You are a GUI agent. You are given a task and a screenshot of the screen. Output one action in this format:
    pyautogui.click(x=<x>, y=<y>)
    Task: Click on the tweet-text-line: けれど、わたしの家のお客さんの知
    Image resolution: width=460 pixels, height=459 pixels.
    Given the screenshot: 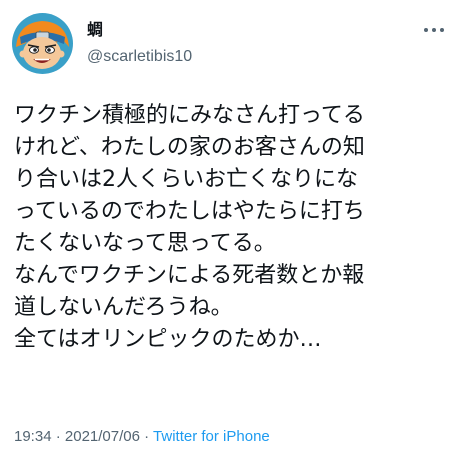 What is the action you would take?
    pyautogui.click(x=189, y=147)
    